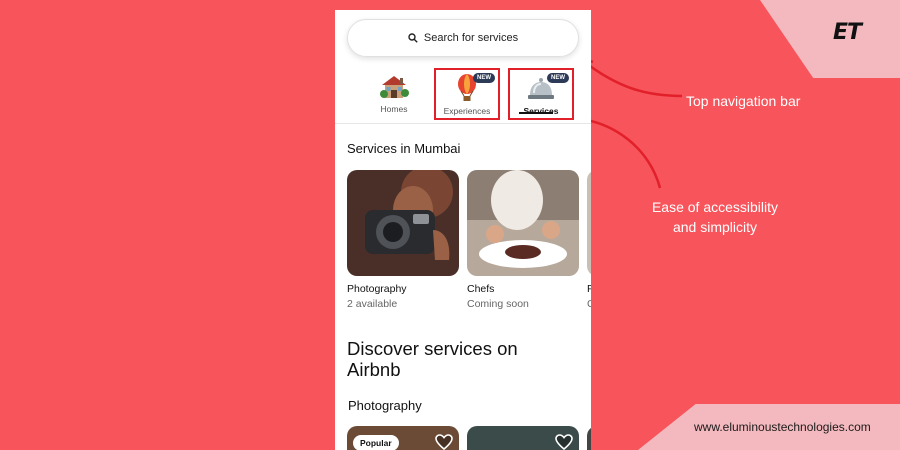  I want to click on photography-section-title: Photography, so click(385, 405).